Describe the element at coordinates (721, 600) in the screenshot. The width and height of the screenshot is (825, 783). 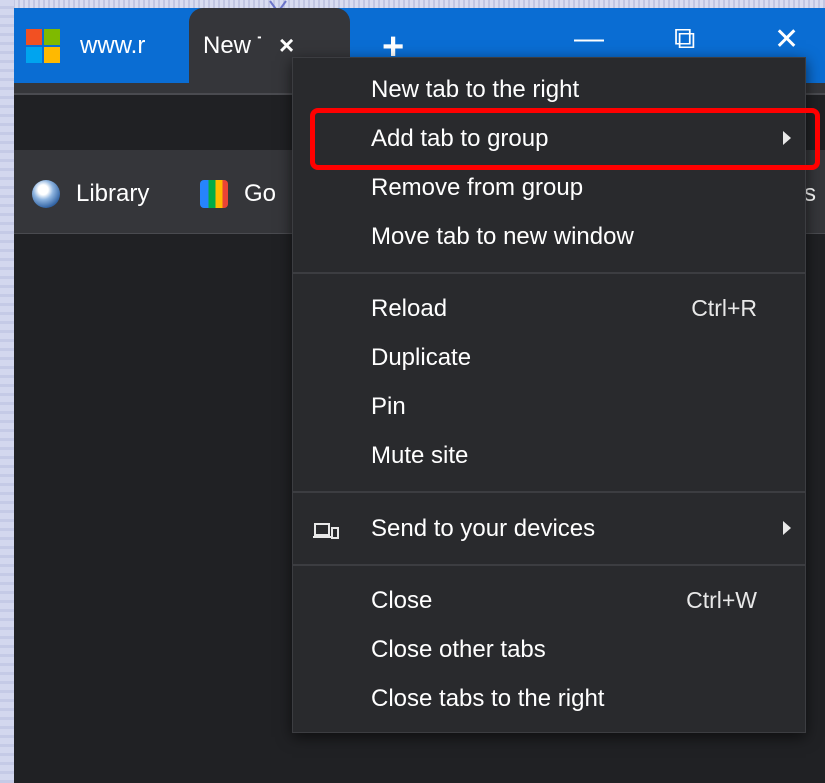
I see `shortcut-label: Ctrl+W` at that location.